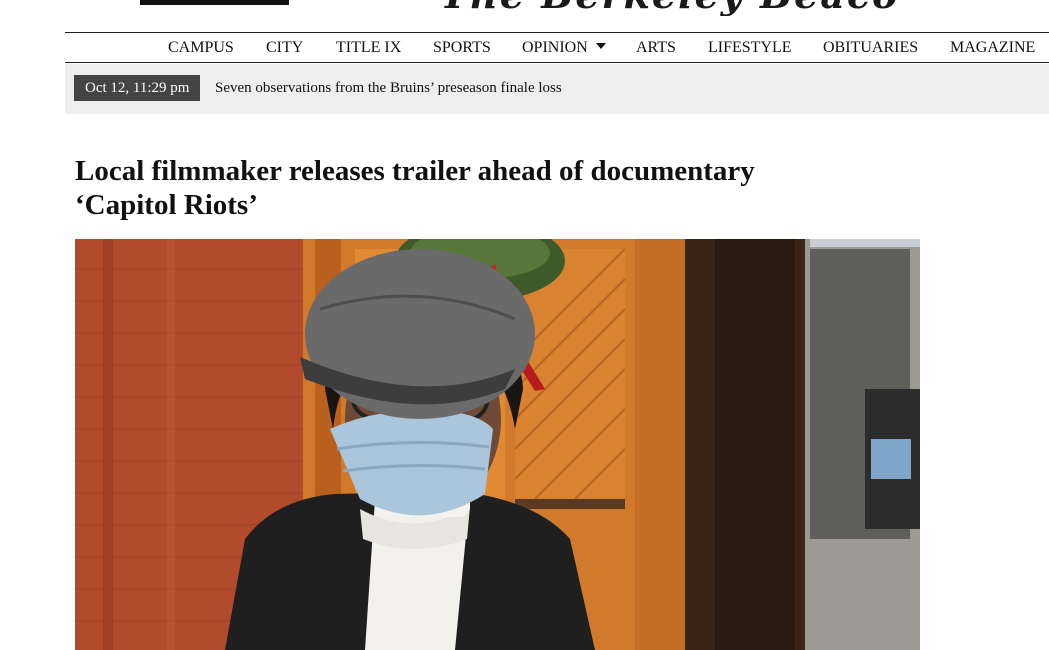 The image size is (1049, 650). I want to click on nav-item-opinion-label: OPINION, so click(555, 47).